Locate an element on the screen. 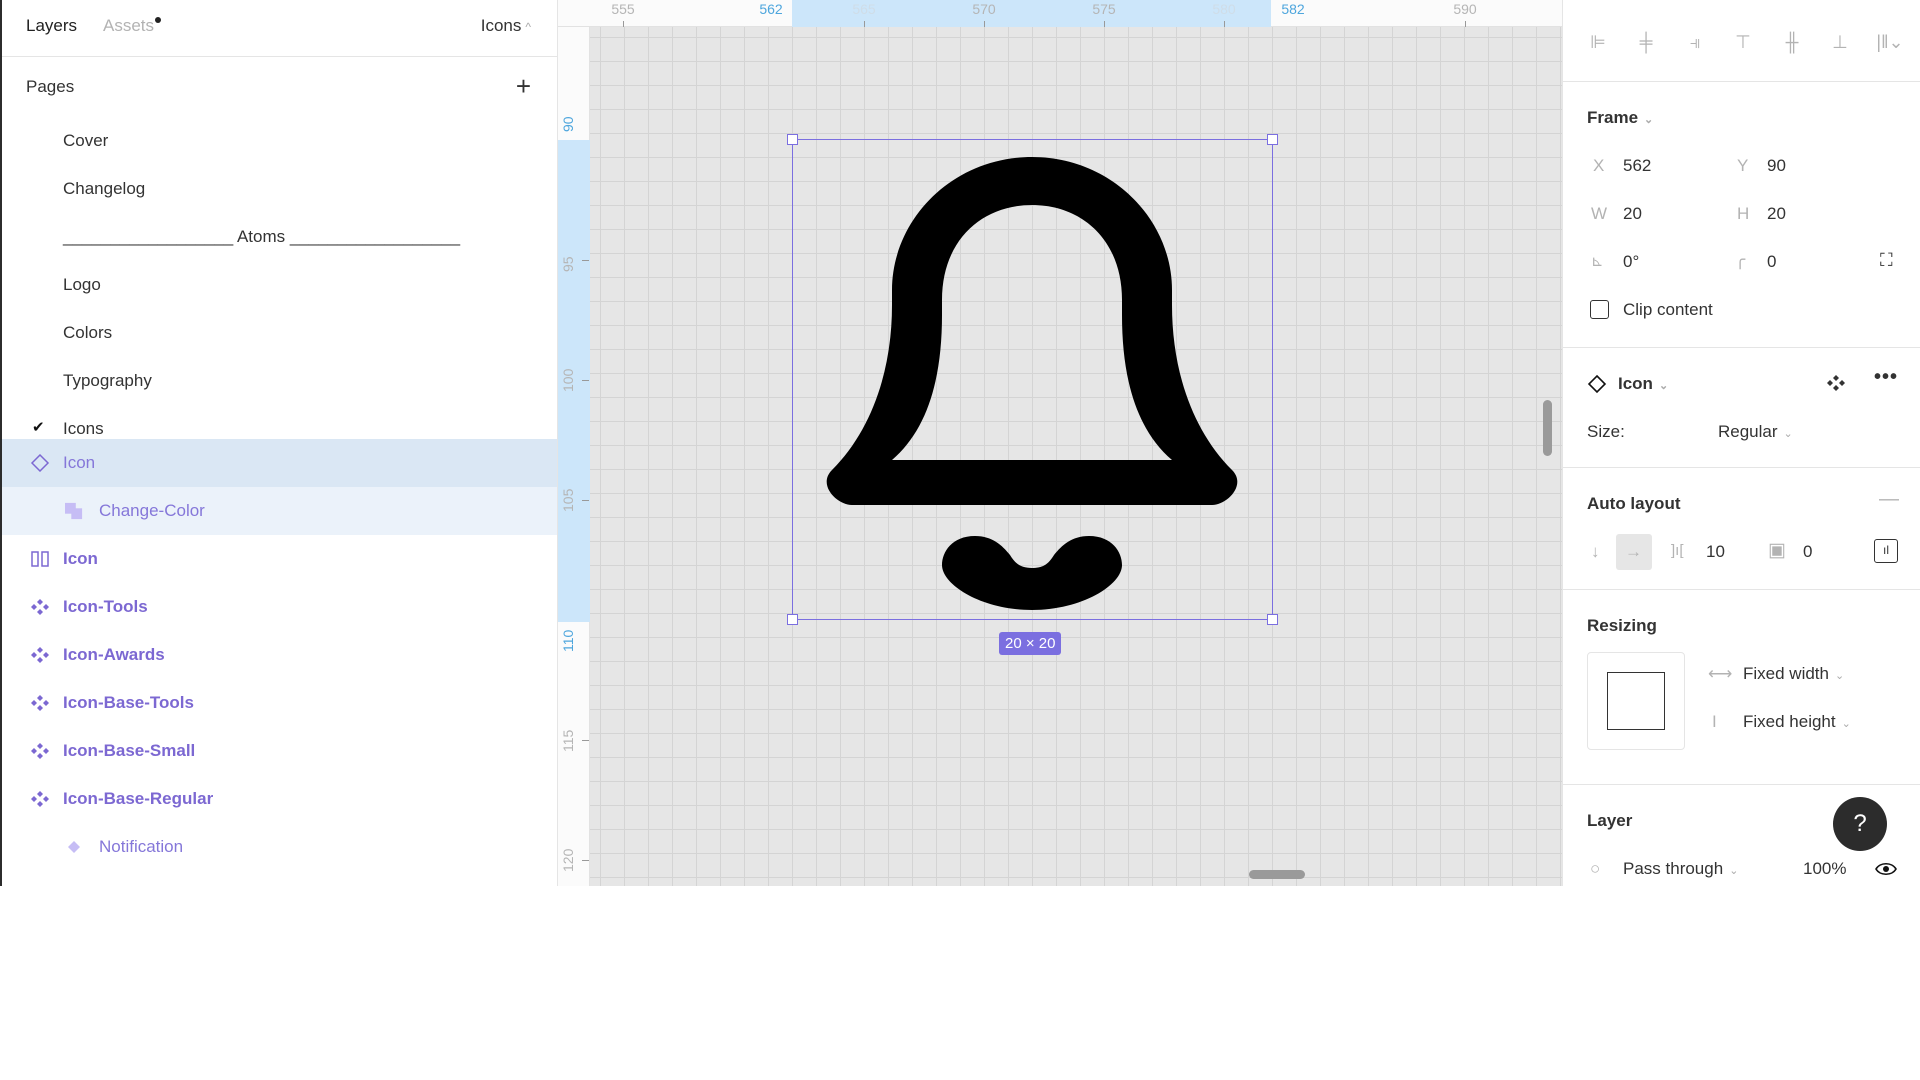 Image resolution: width=1920 pixels, height=1080 pixels. pages-header: Pages + is located at coordinates (279, 87).